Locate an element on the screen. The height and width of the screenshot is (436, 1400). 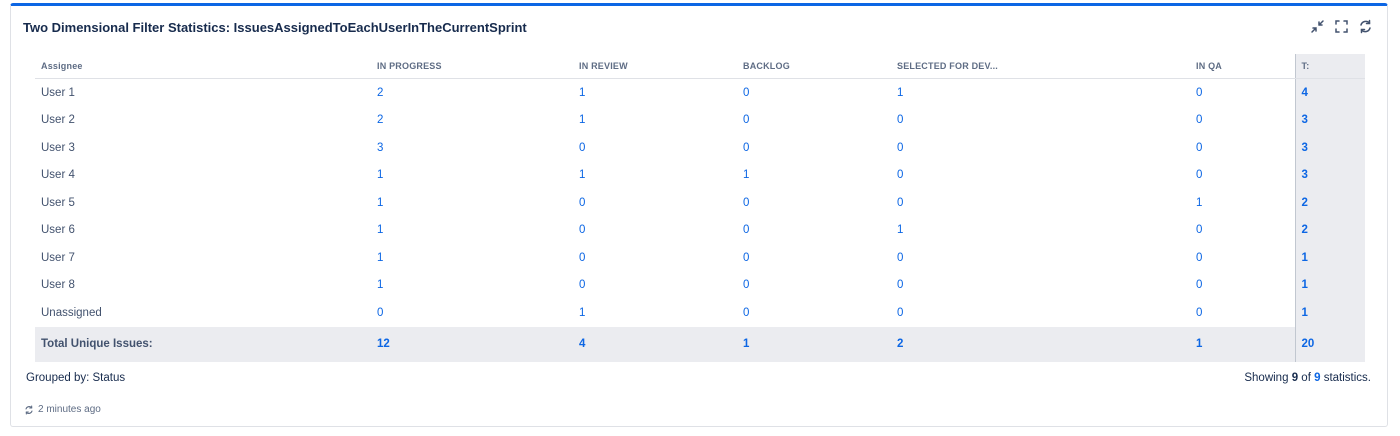
totals-label: Total Unique Issues: is located at coordinates (203, 344).